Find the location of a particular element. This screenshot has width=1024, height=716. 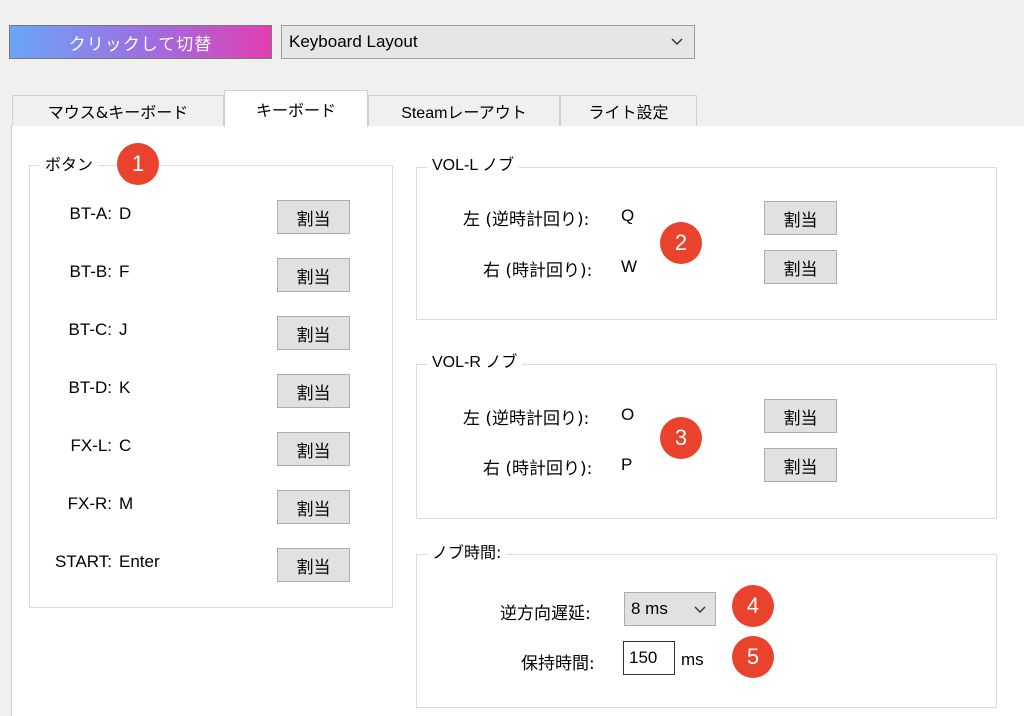

tab-label: ライト設定 is located at coordinates (628, 112).